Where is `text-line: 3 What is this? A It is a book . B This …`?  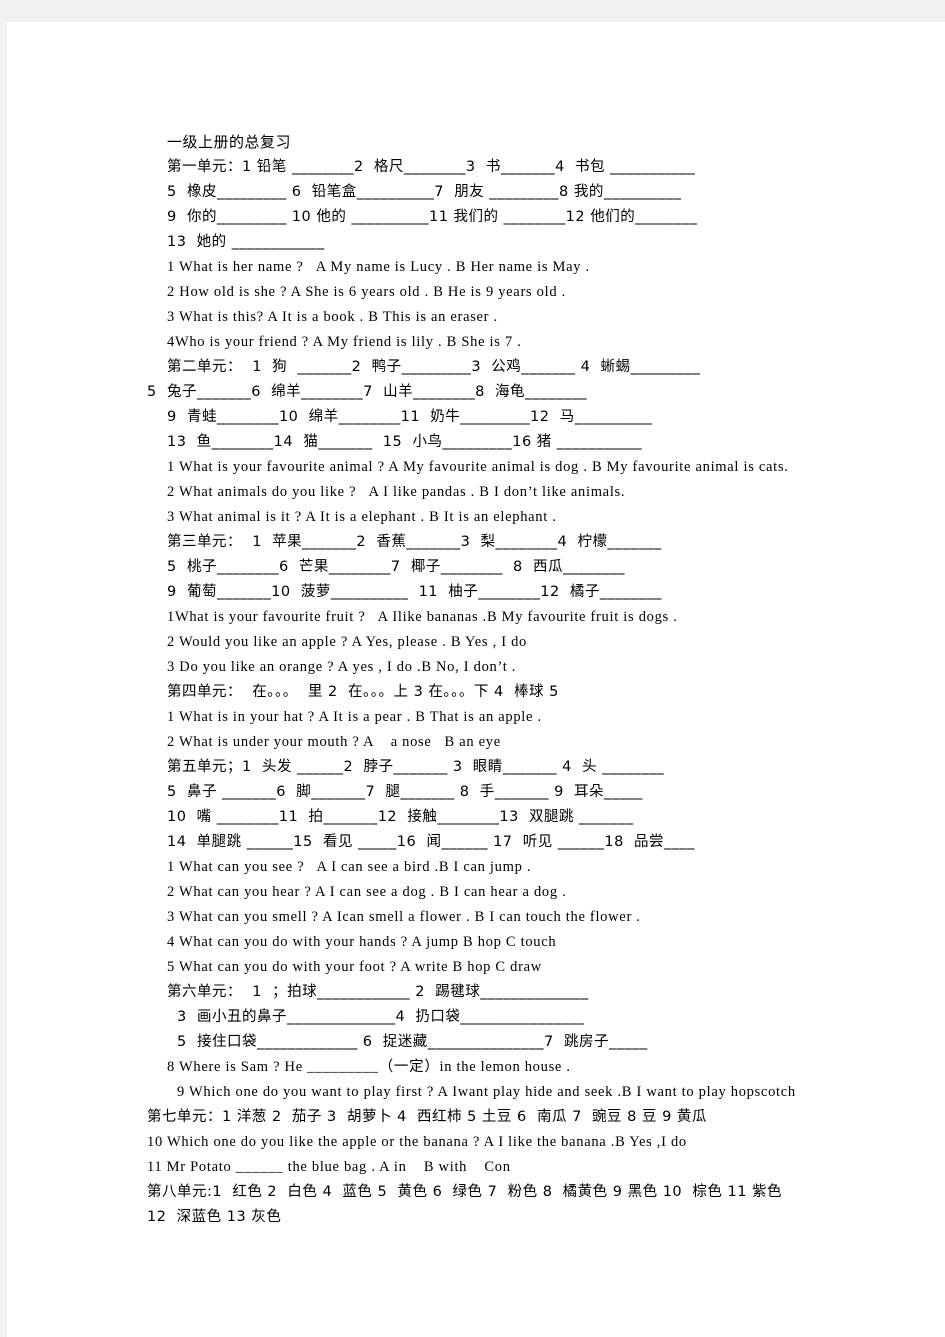 text-line: 3 What is this? A It is a book . B This … is located at coordinates (332, 317).